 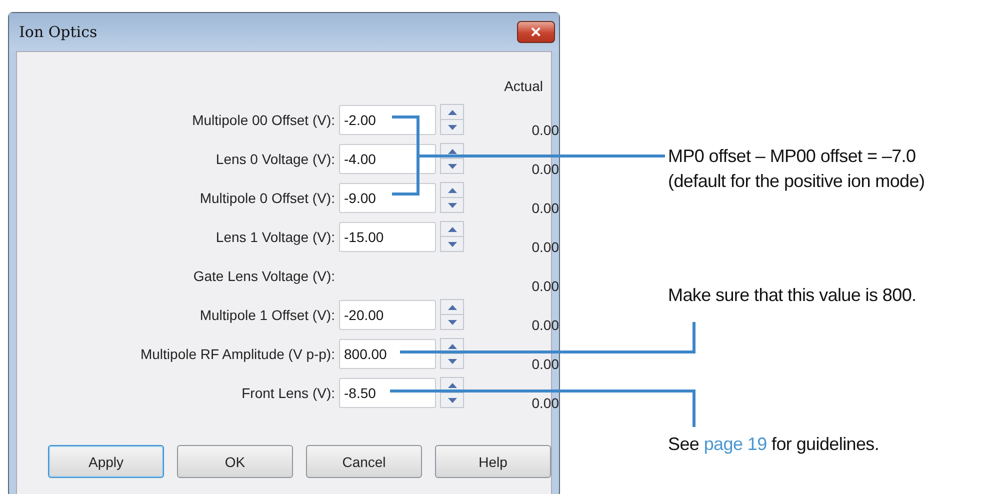 I want to click on field-label: Gate Lens Voltage (V):, so click(x=263, y=276).